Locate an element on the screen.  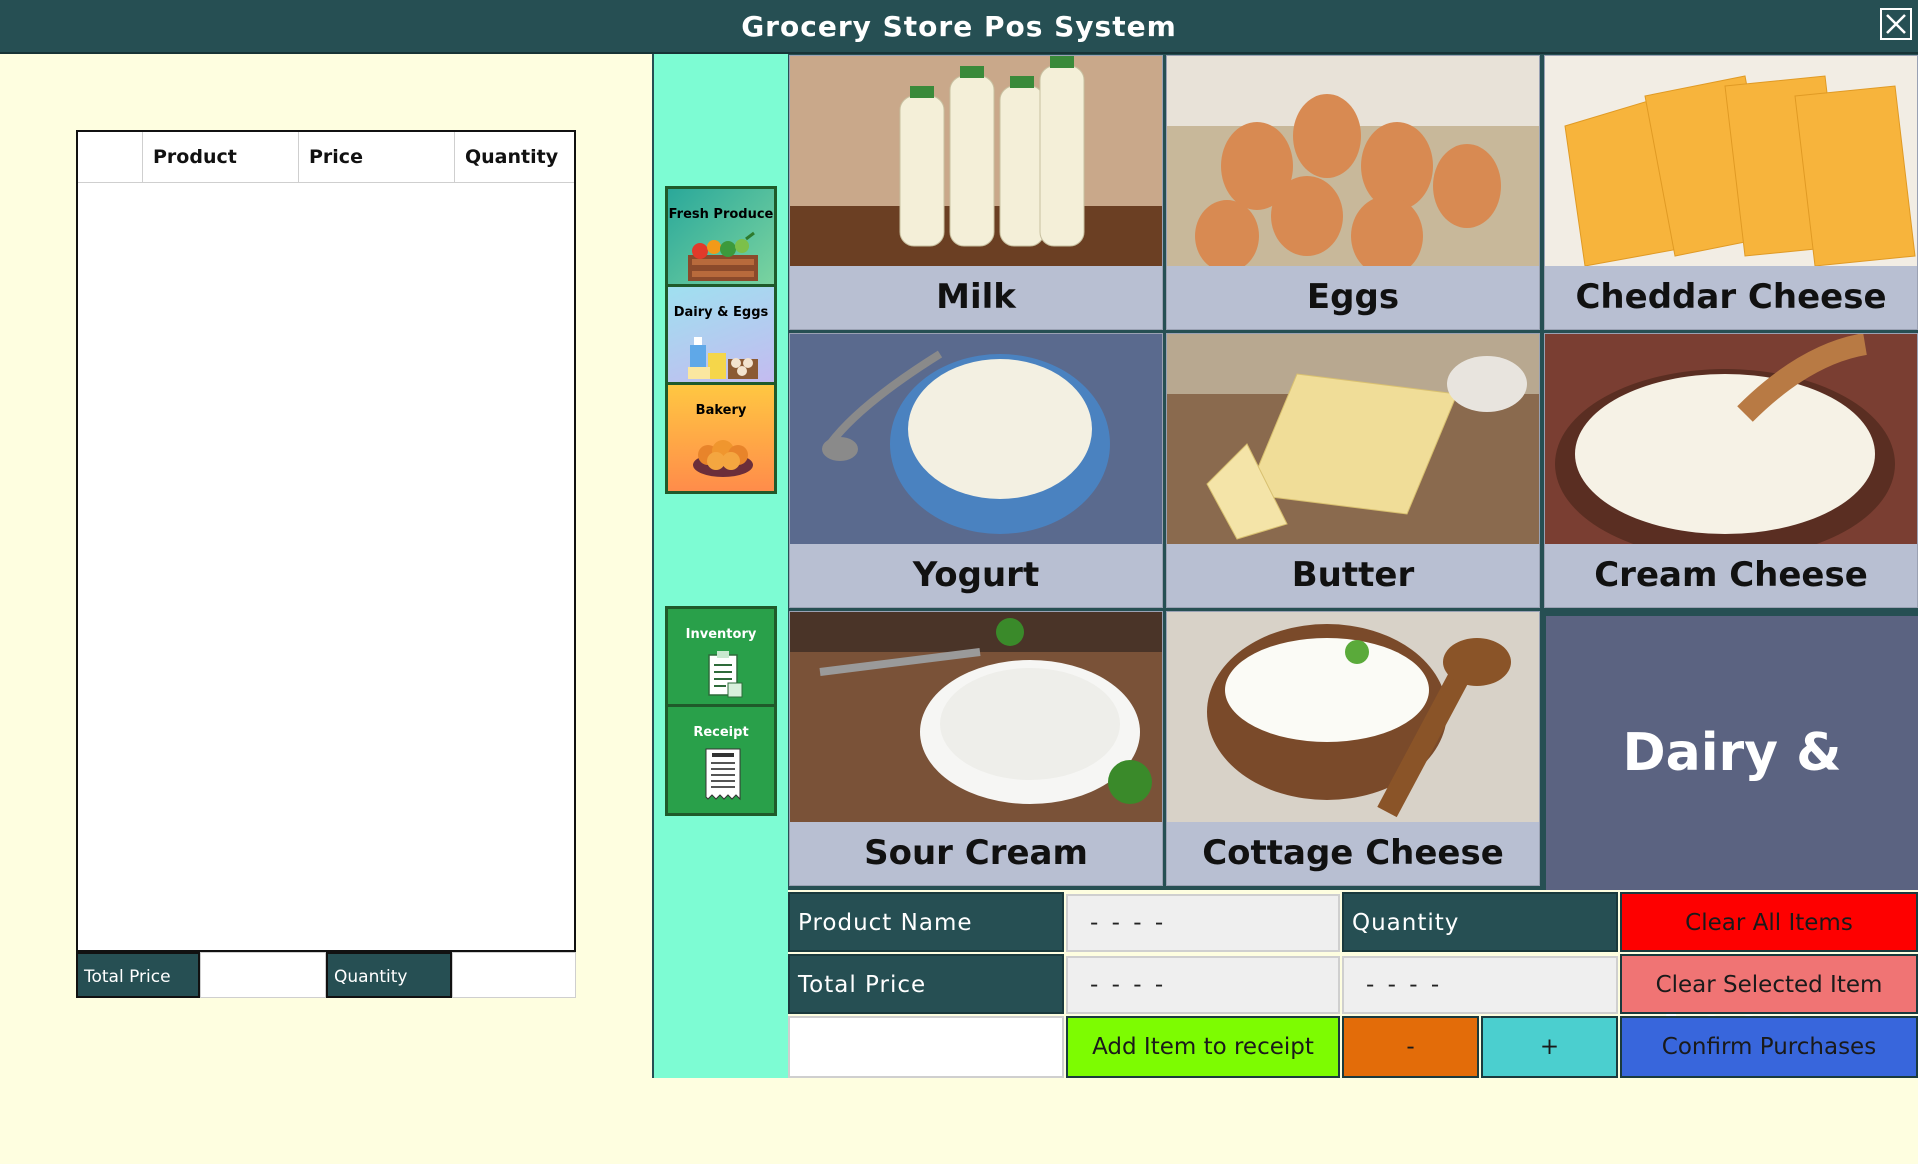
product-name: Yogurt is located at coordinates (976, 575).